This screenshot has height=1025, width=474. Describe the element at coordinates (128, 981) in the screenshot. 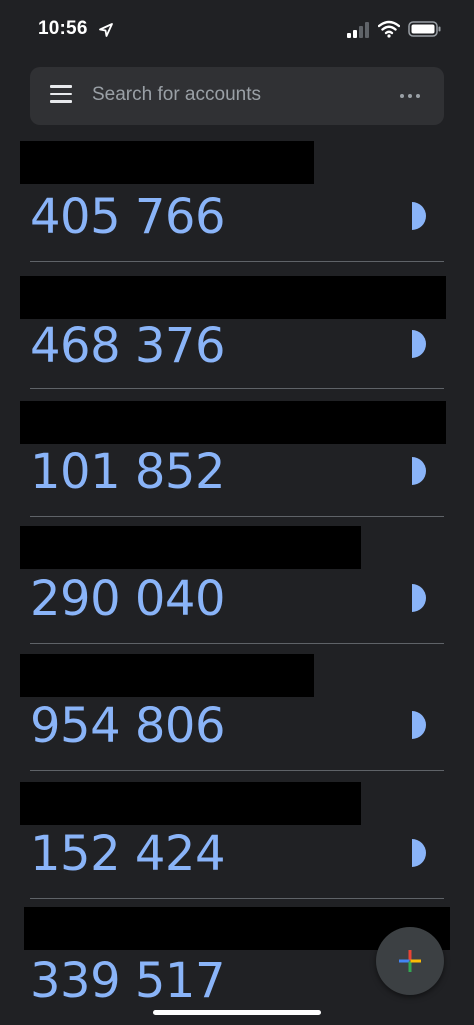

I see `otp-code: 339 517` at that location.